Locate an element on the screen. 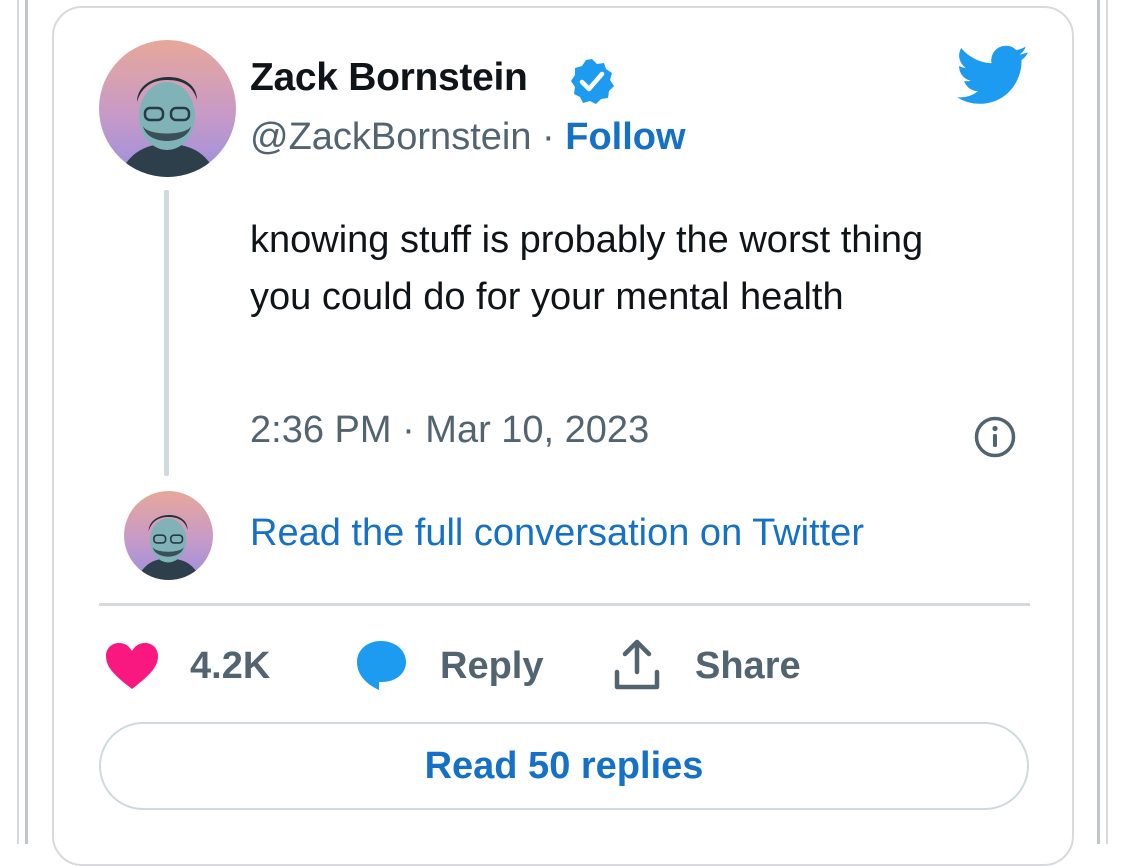  author-name: Zack Bornstein is located at coordinates (389, 78).